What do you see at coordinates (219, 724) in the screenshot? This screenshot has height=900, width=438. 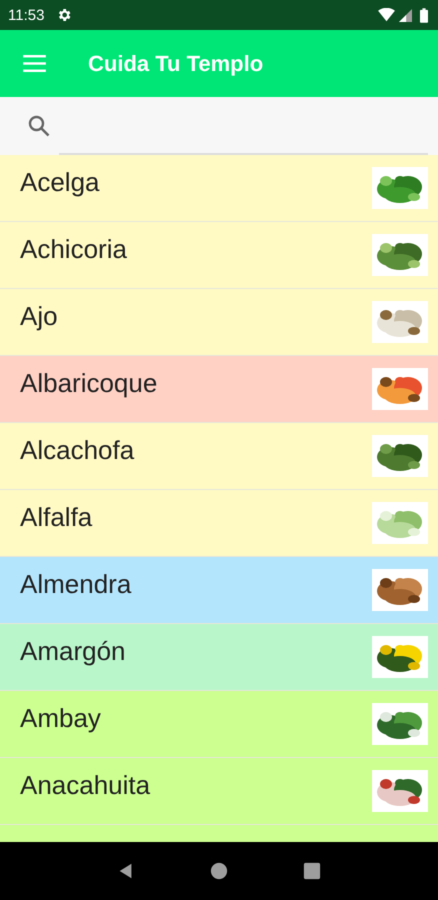 I see `list-row: Ambay` at bounding box center [219, 724].